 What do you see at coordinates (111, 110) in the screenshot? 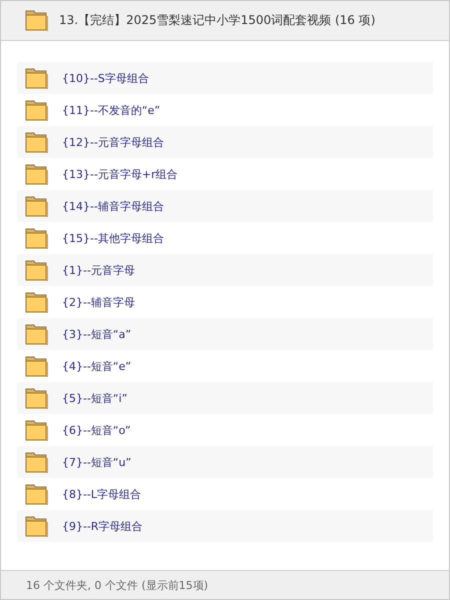
I see `folder-name: {11}--不发音的“e”` at bounding box center [111, 110].